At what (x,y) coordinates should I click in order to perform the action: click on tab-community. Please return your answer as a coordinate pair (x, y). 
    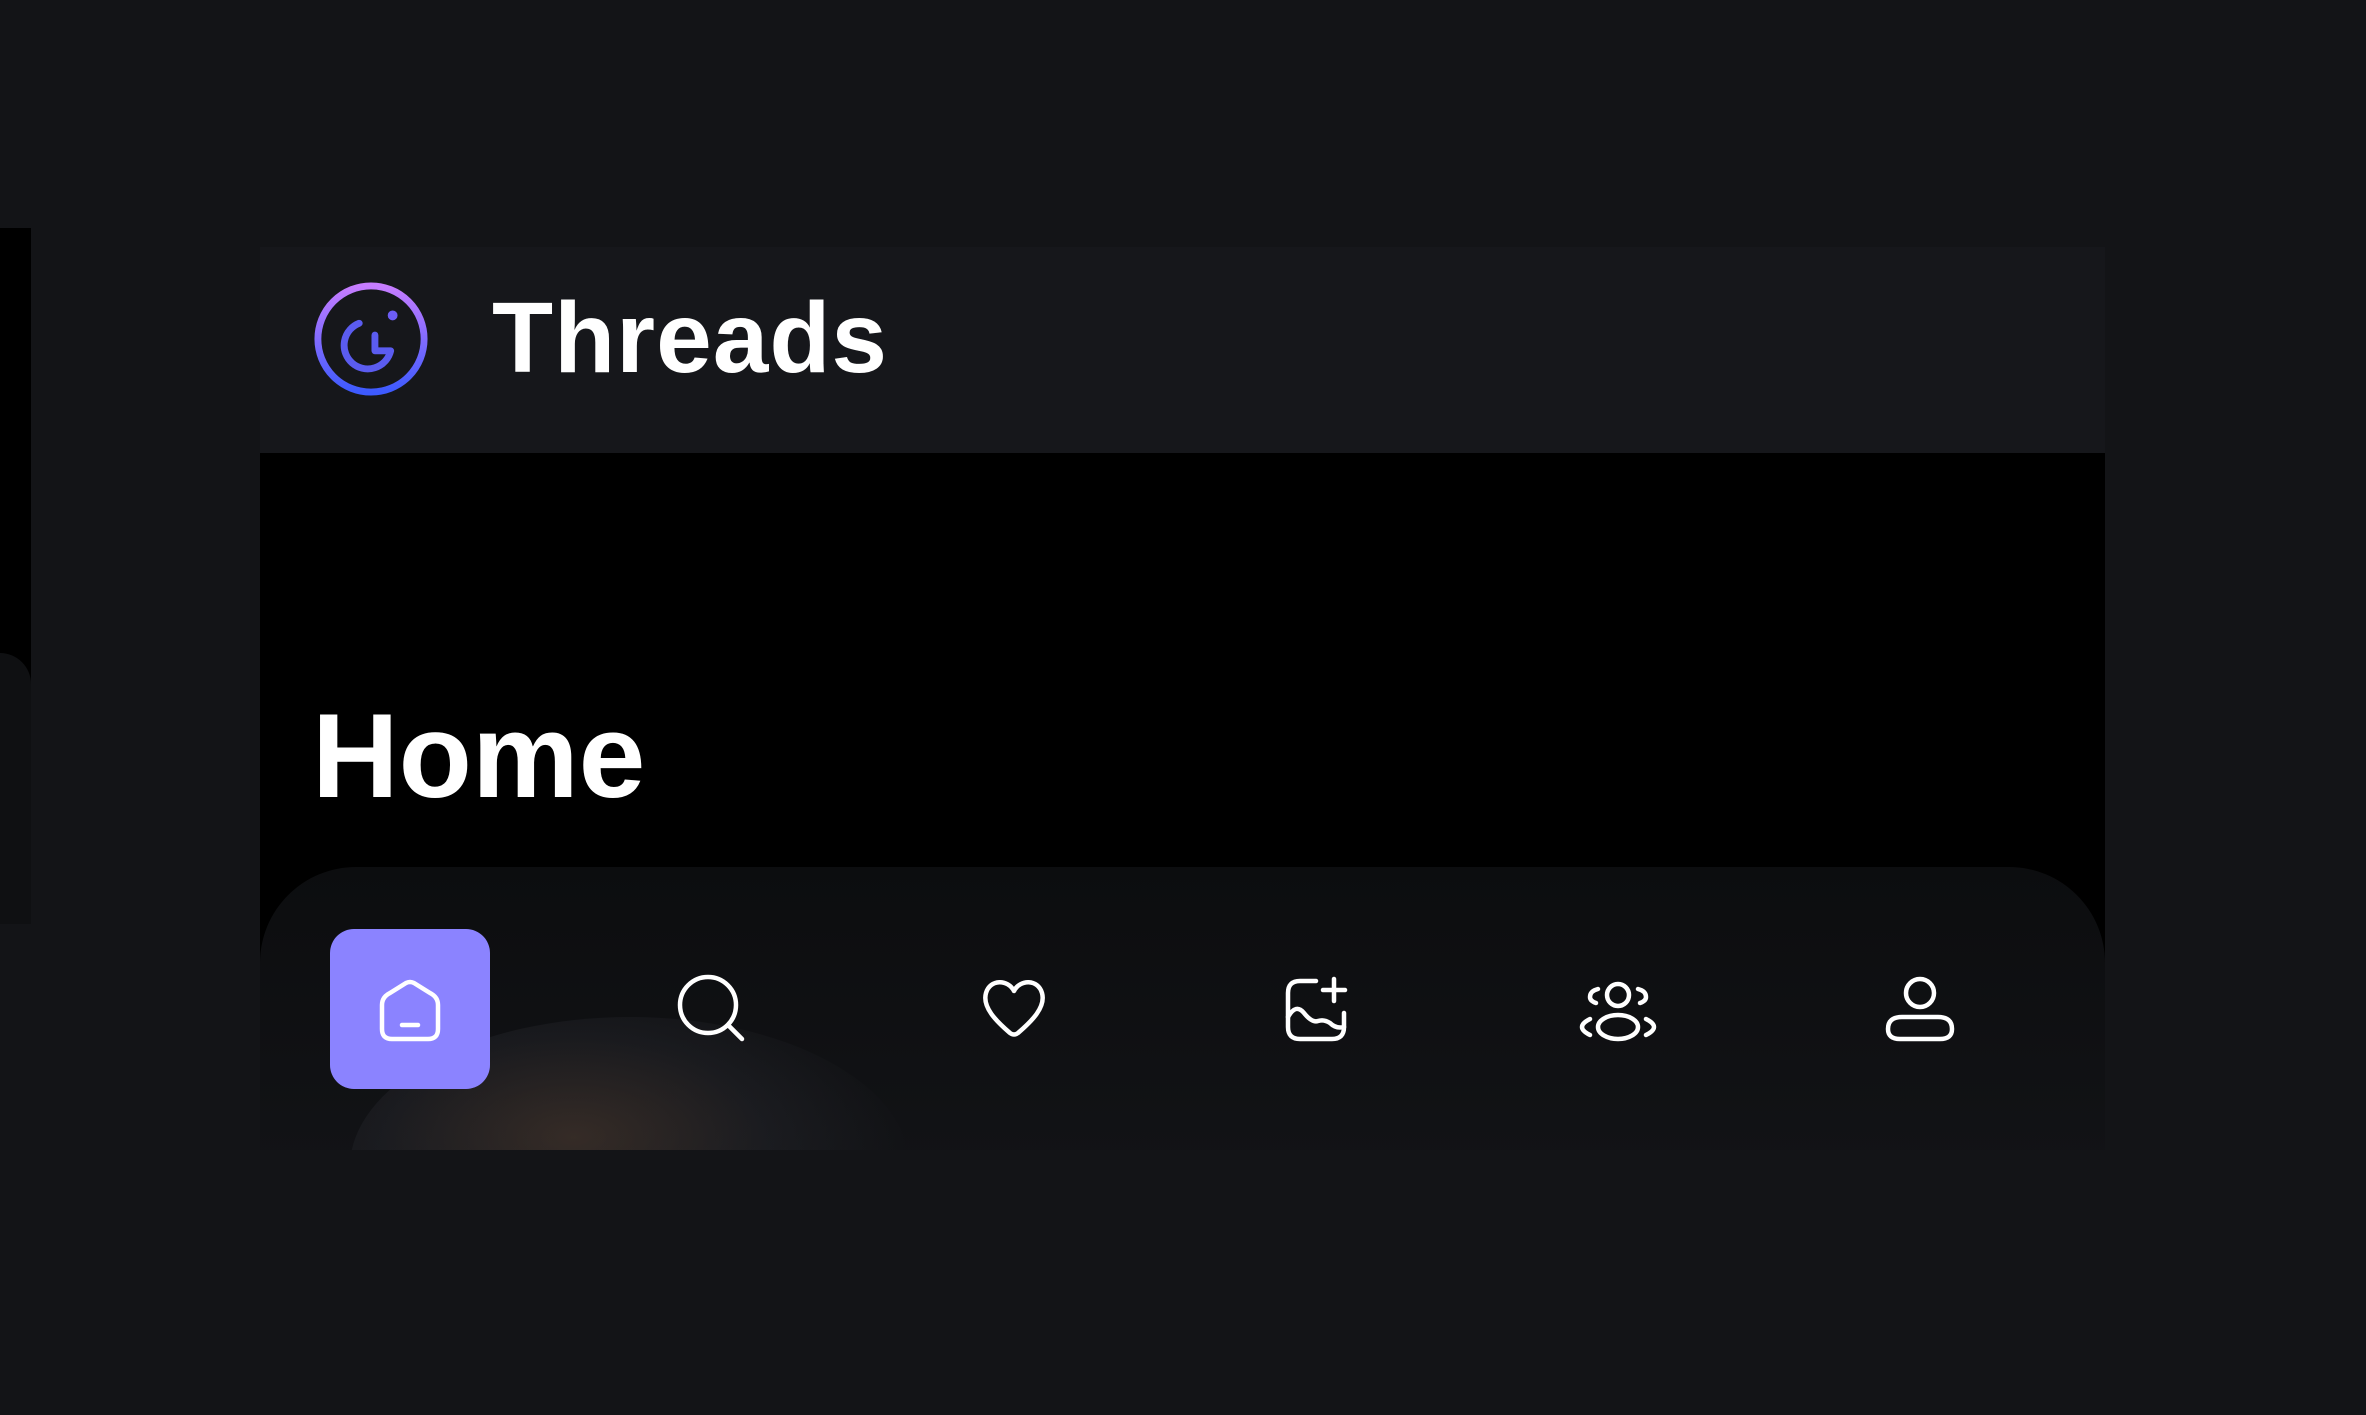
    Looking at the image, I should click on (1618, 1009).